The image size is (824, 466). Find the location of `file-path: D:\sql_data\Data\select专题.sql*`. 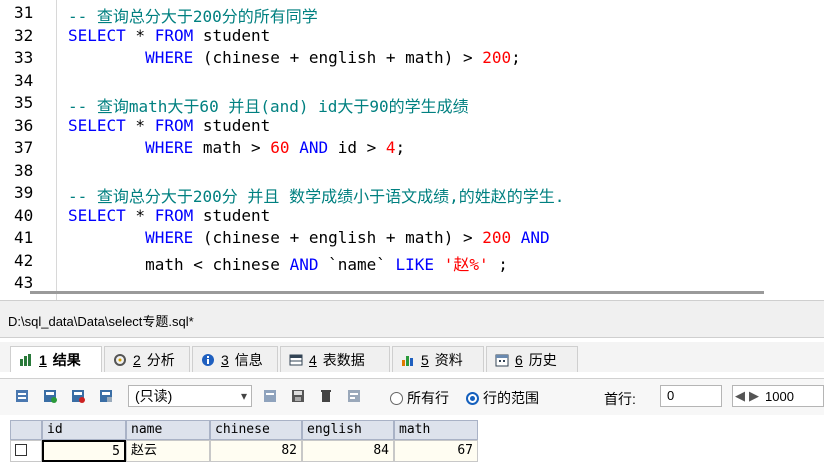

file-path: D:\sql_data\Data\select专题.sql* is located at coordinates (101, 321).